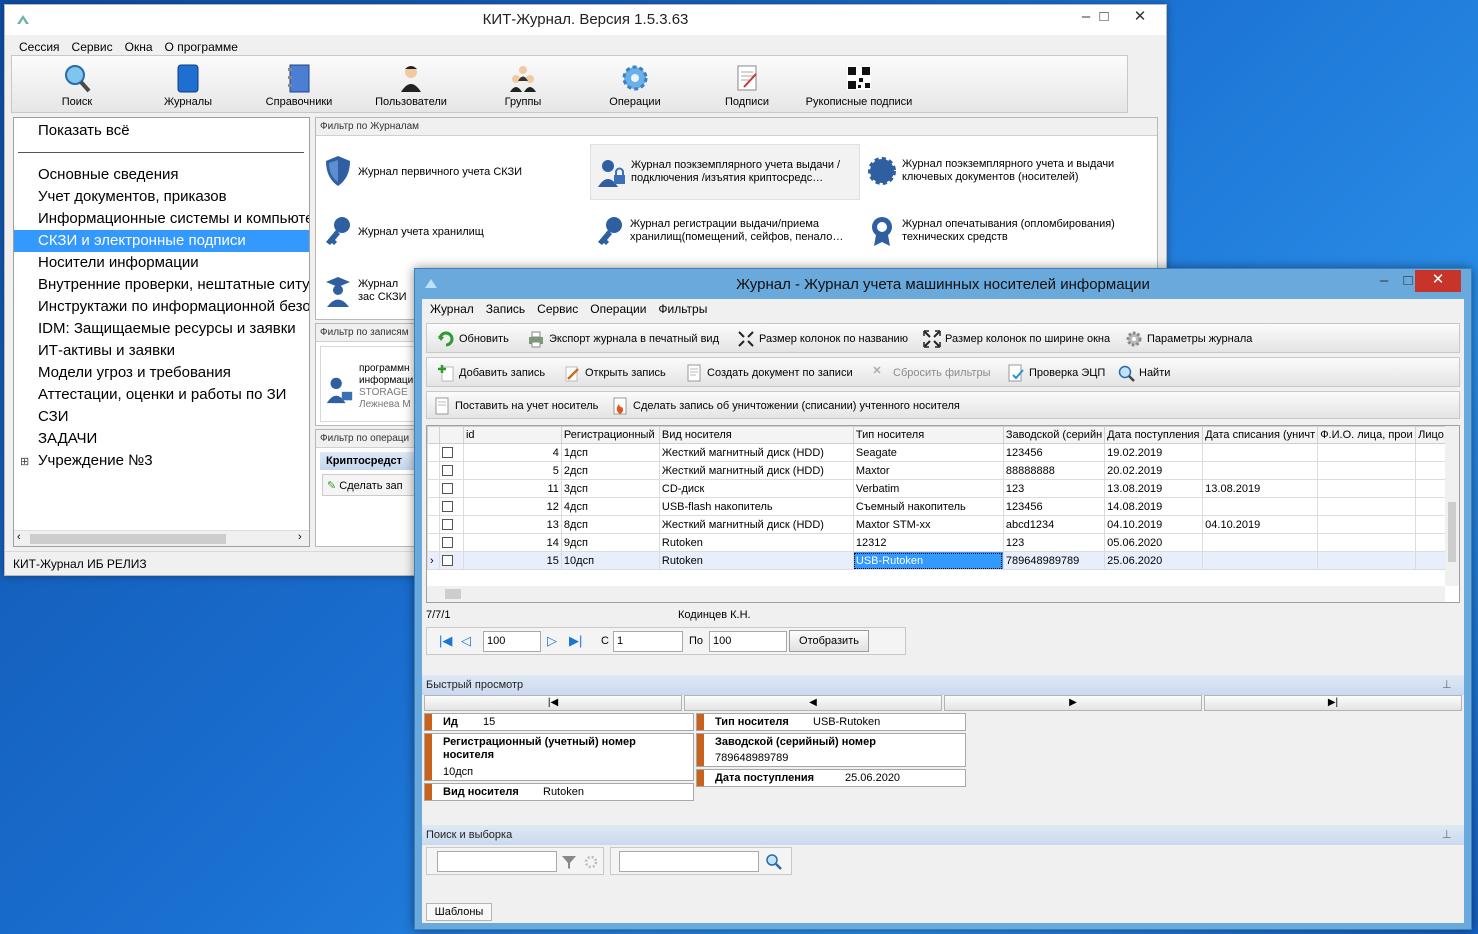 This screenshot has width=1478, height=934. I want to click on column-header-reg: Регистрационный, so click(610, 435).